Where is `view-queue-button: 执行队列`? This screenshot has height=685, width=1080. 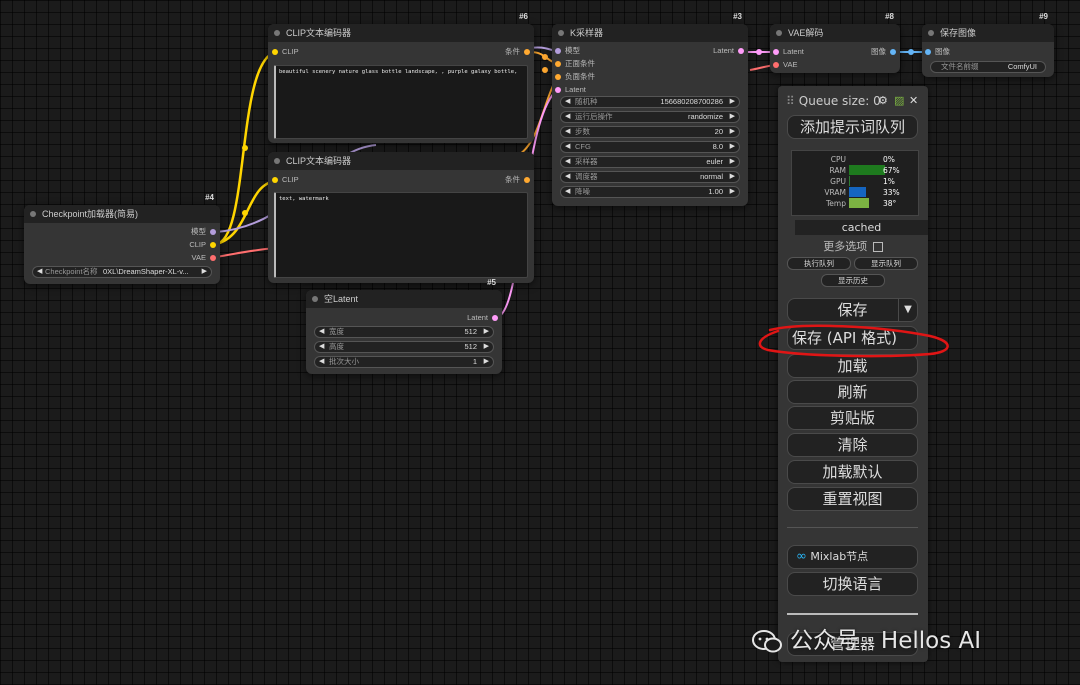 view-queue-button: 执行队列 is located at coordinates (819, 263).